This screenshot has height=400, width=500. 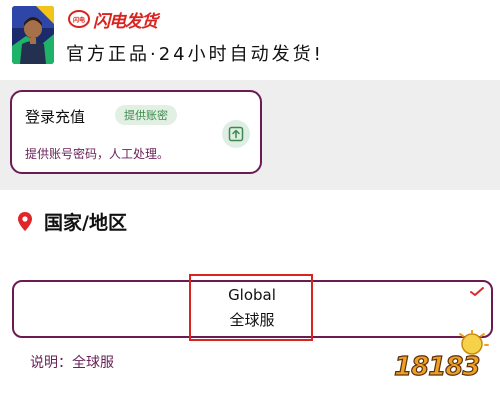 What do you see at coordinates (437, 366) in the screenshot?
I see `watermark-text: 18183` at bounding box center [437, 366].